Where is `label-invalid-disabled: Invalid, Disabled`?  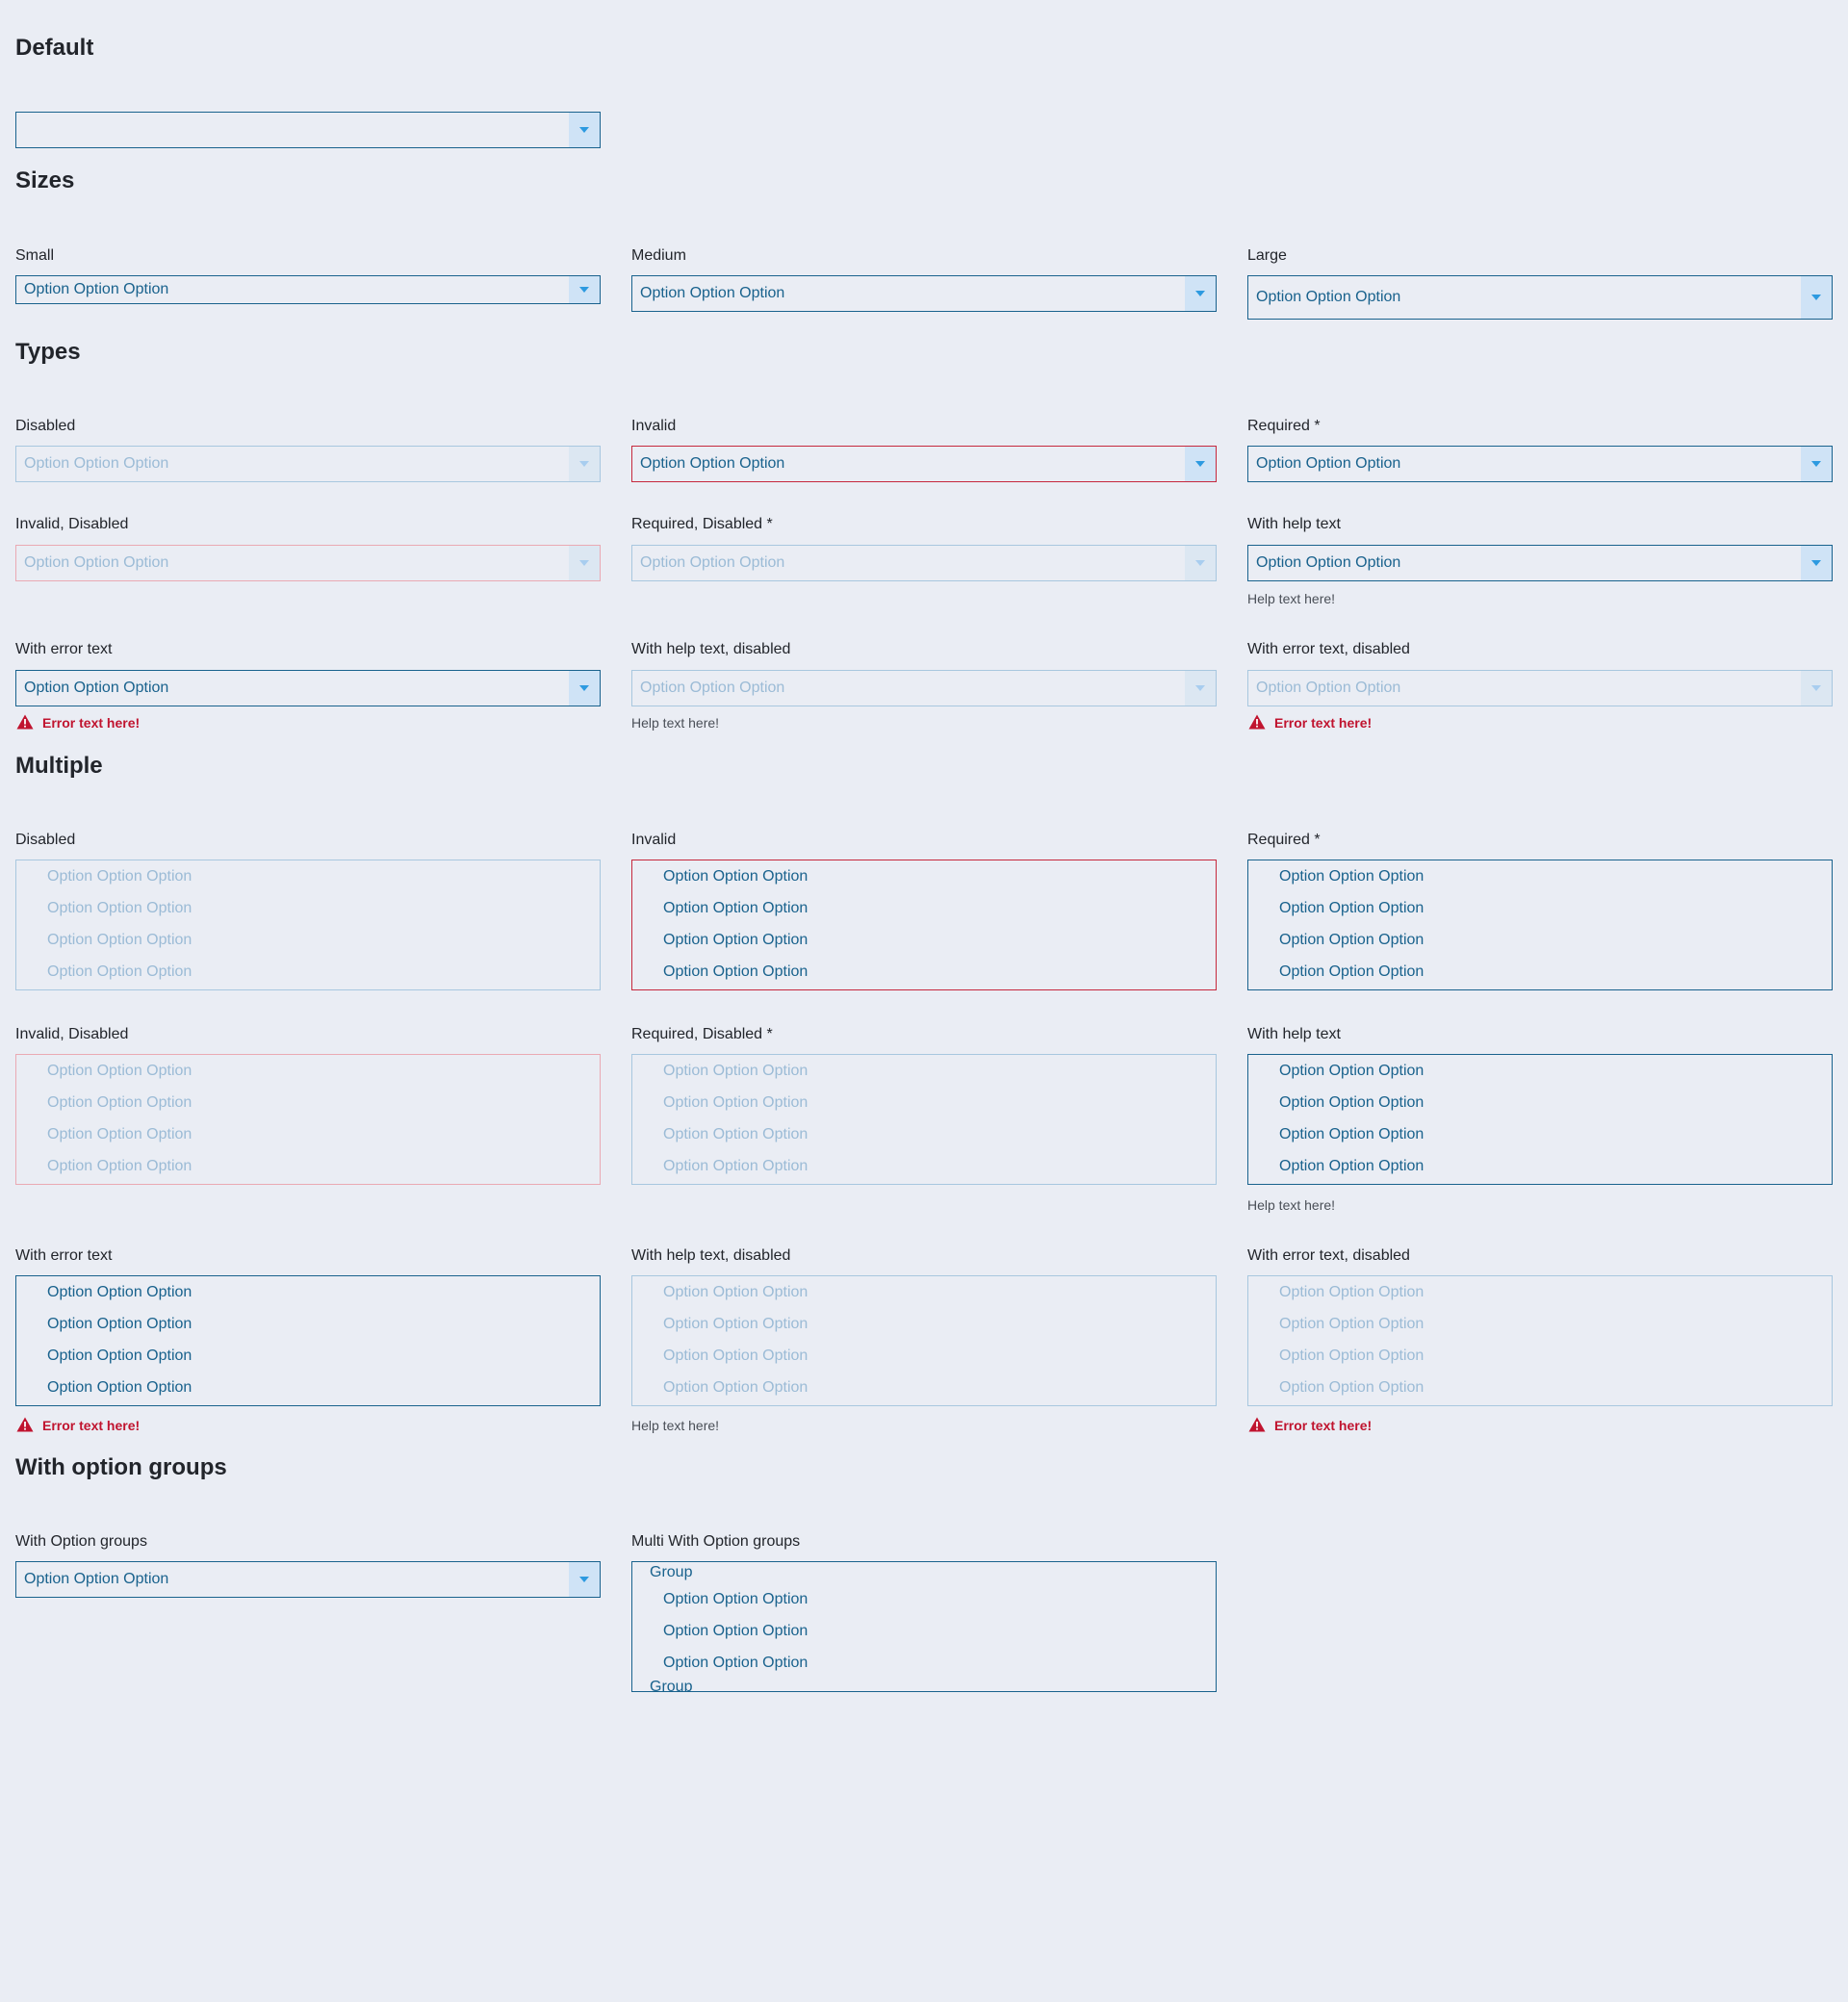 label-invalid-disabled: Invalid, Disabled is located at coordinates (72, 524).